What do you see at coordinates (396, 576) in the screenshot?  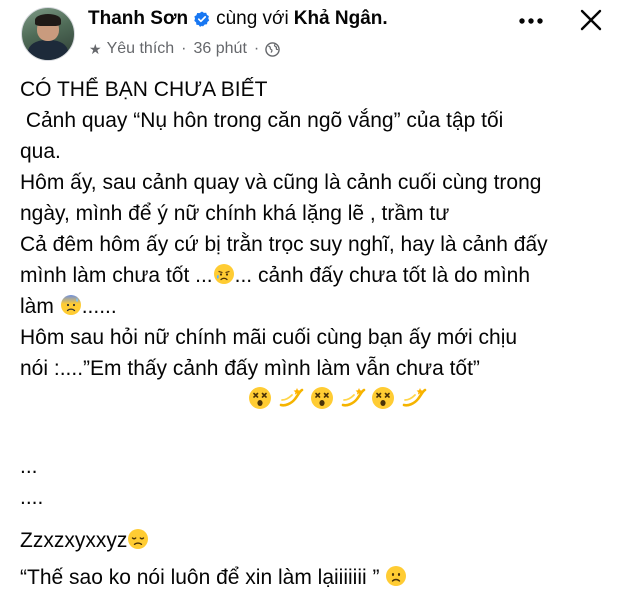 I see `frowning-face-icon` at bounding box center [396, 576].